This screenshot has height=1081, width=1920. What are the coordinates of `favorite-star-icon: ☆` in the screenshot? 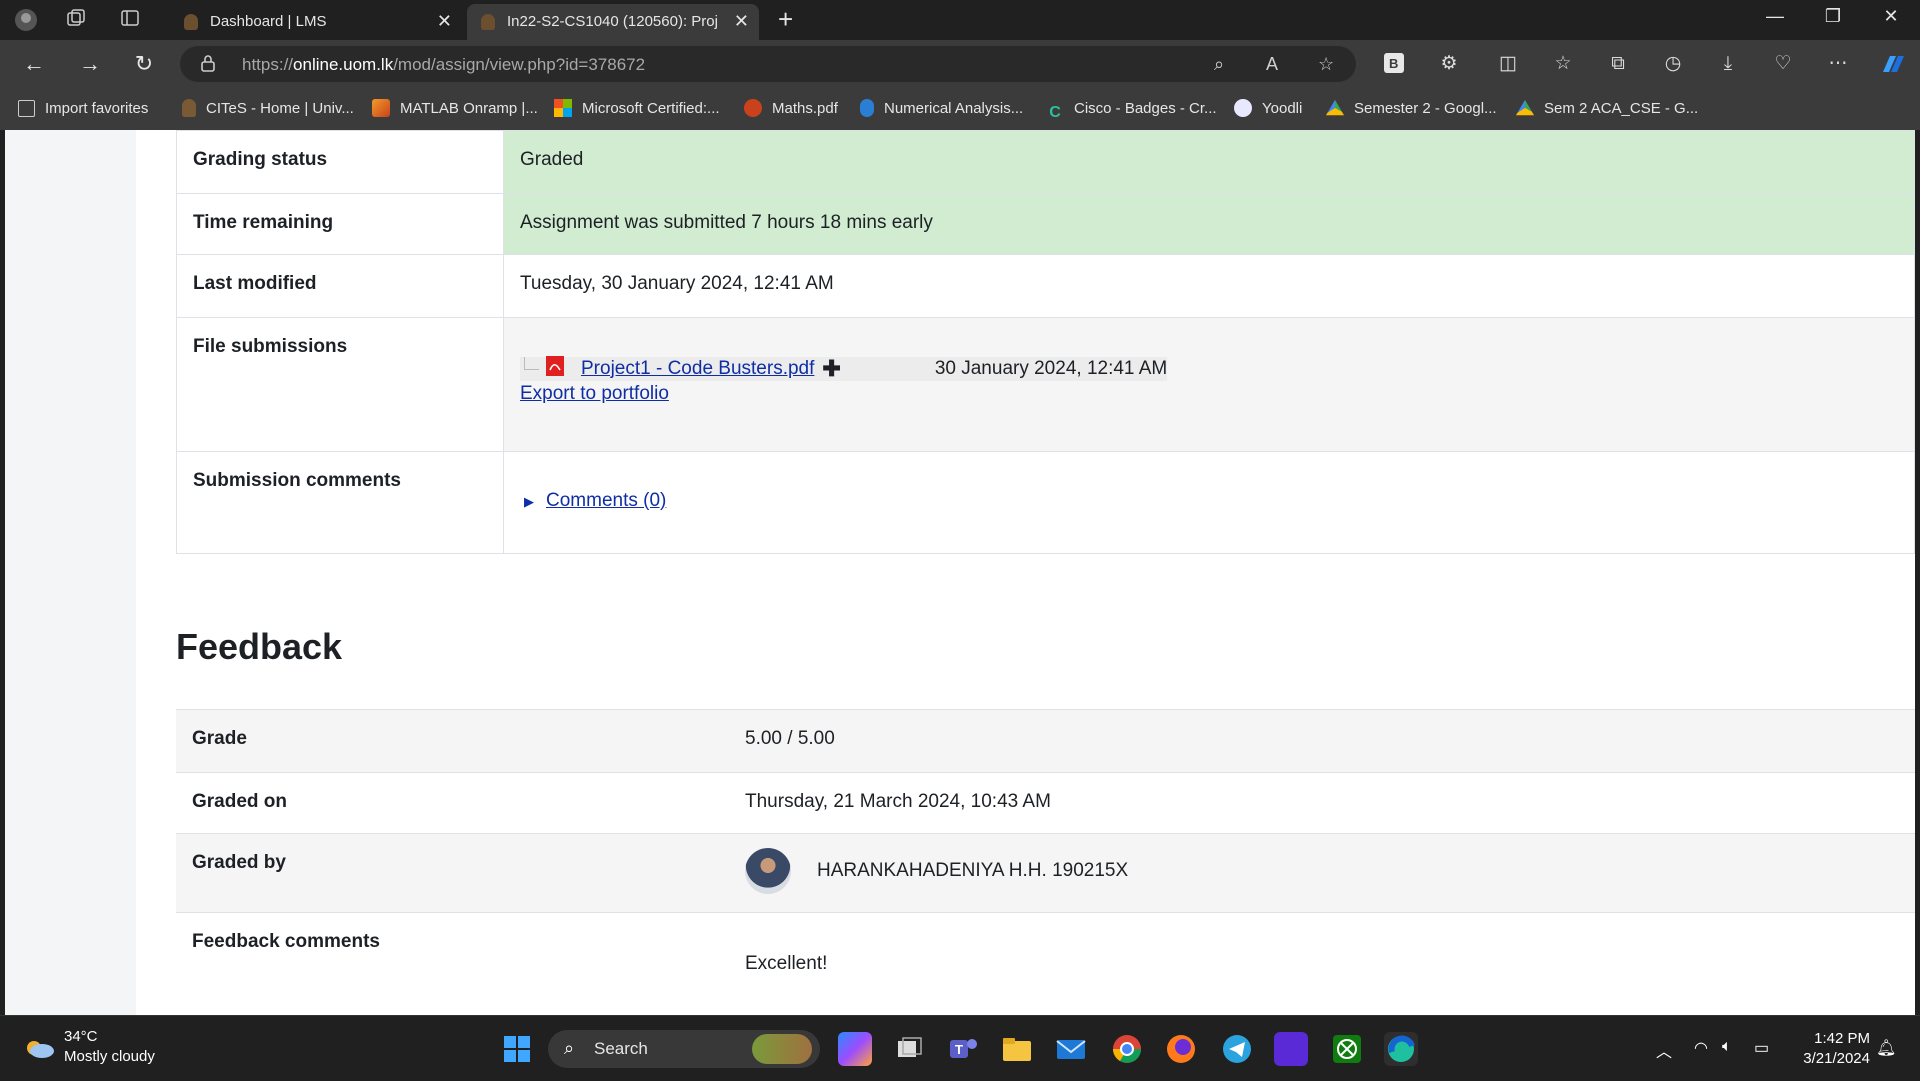 It's located at (1326, 64).